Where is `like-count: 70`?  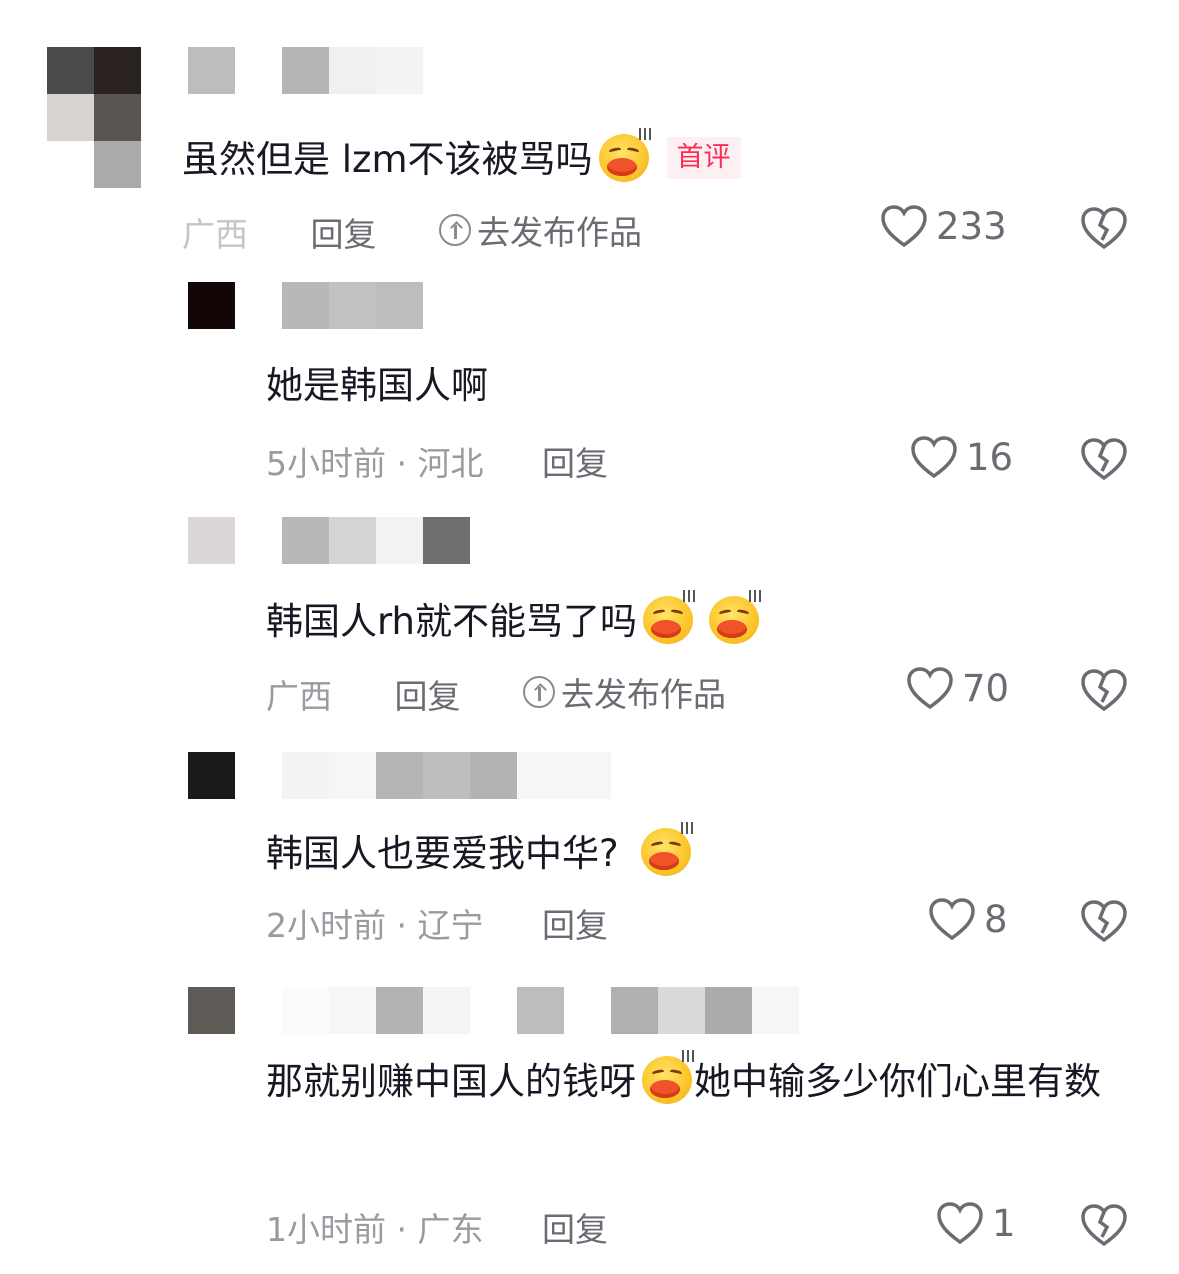
like-count: 70 is located at coordinates (986, 688).